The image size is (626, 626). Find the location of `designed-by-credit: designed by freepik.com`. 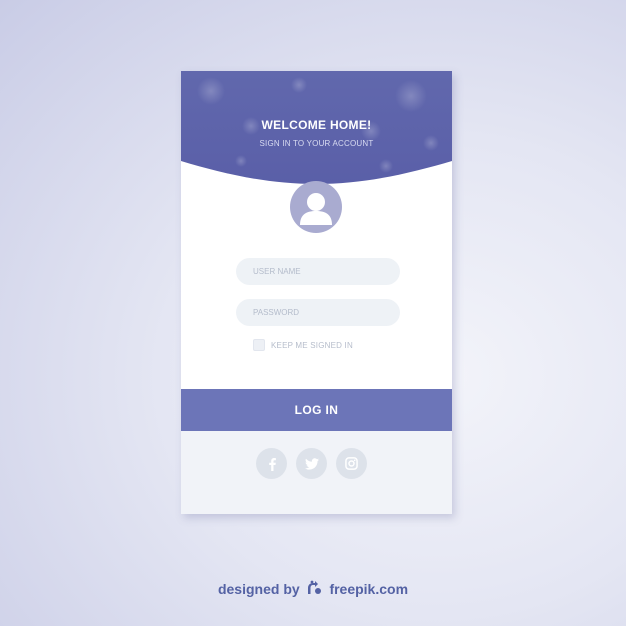

designed-by-credit: designed by freepik.com is located at coordinates (313, 589).